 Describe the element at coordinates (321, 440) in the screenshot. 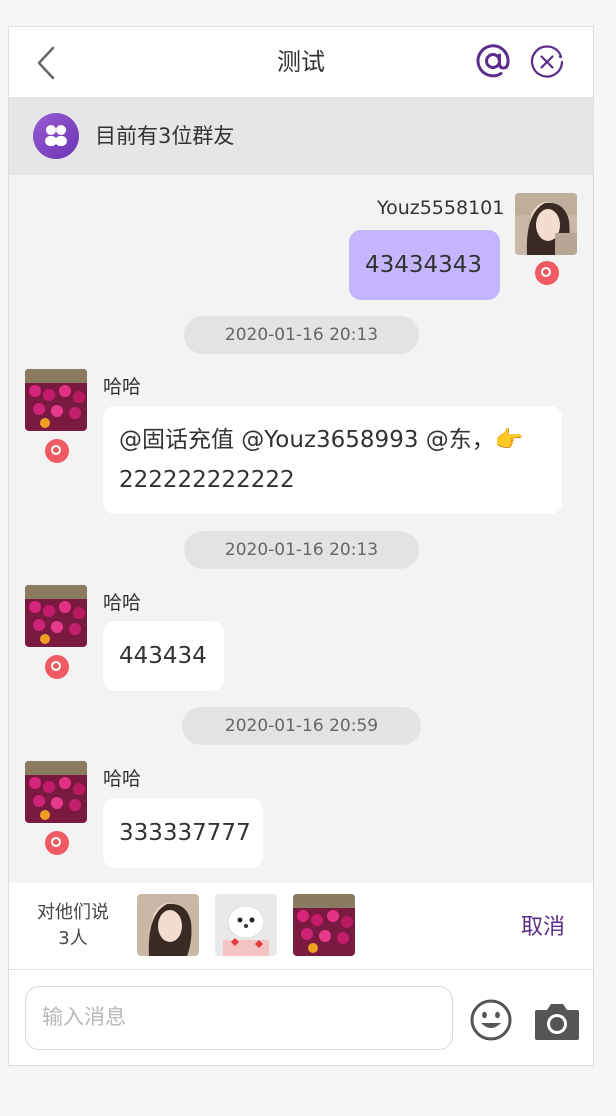

I see `message-text-line: @固话充值 @Youz3658993 @东，👉` at that location.